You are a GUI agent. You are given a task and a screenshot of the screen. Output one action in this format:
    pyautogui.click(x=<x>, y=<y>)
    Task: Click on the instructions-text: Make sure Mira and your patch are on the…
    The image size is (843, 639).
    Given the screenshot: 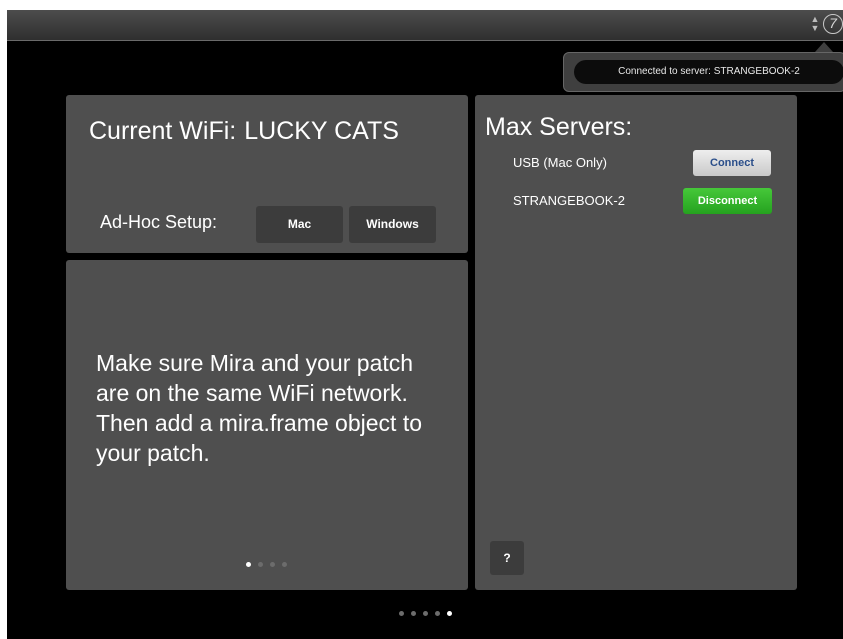 What is the action you would take?
    pyautogui.click(x=259, y=408)
    